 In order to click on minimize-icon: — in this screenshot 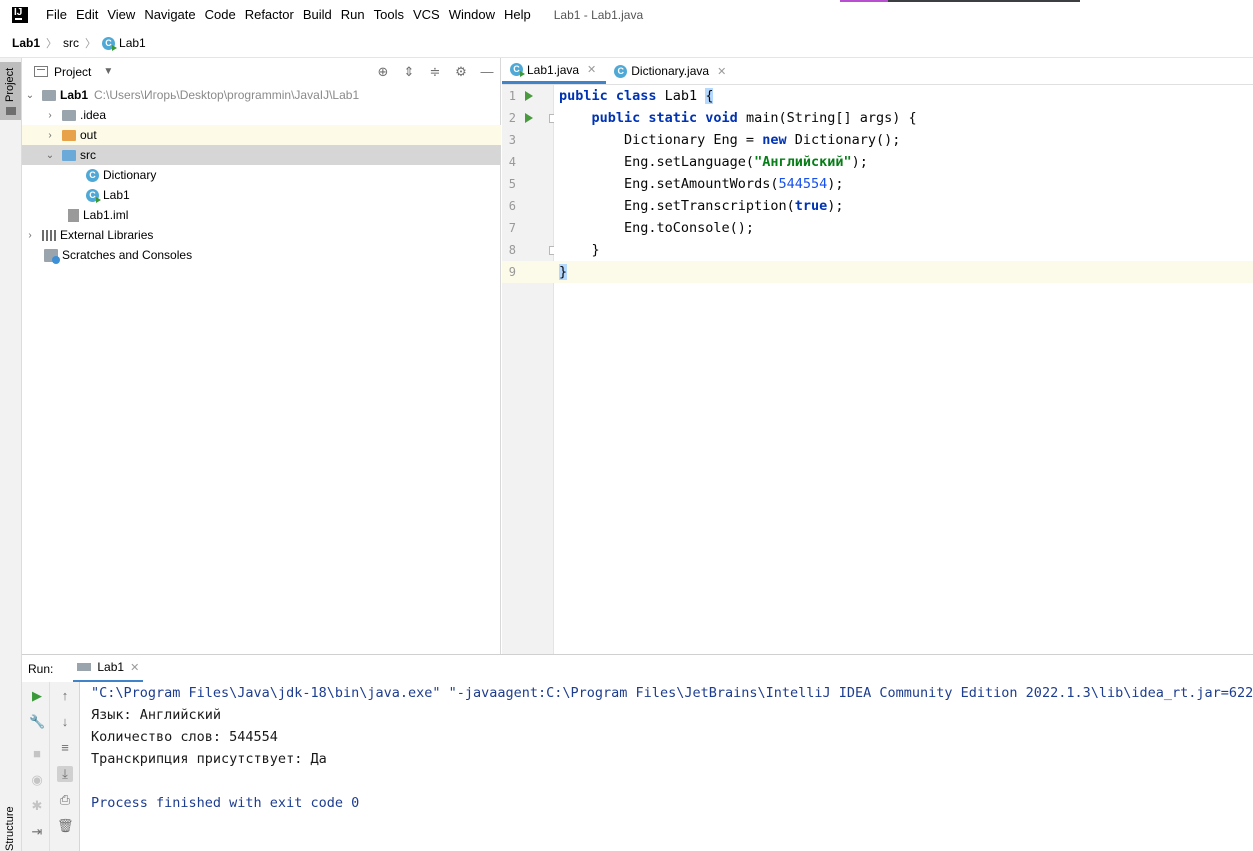, I will do `click(487, 71)`.